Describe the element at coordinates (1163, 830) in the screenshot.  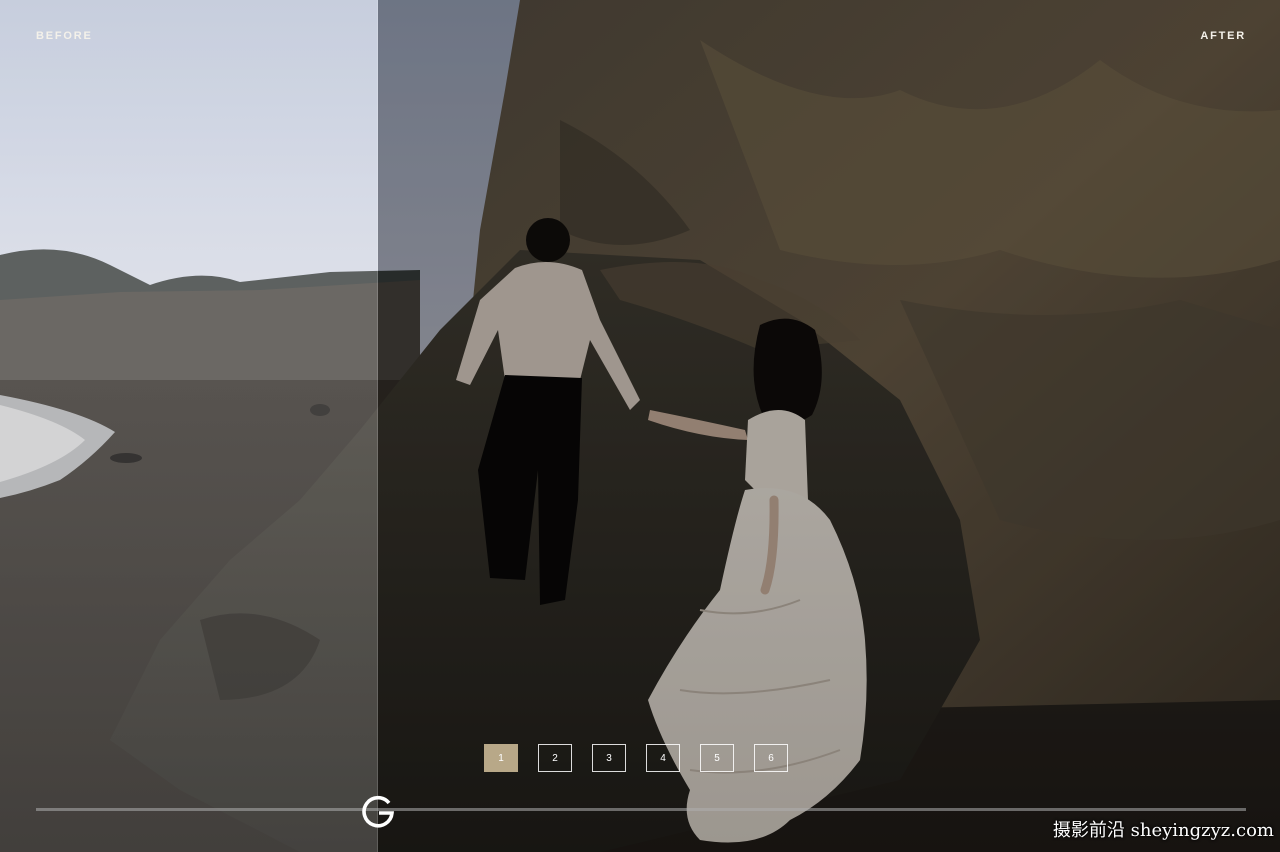
I see `watermark-text: 摄影前沿 sheyingzyz.com` at that location.